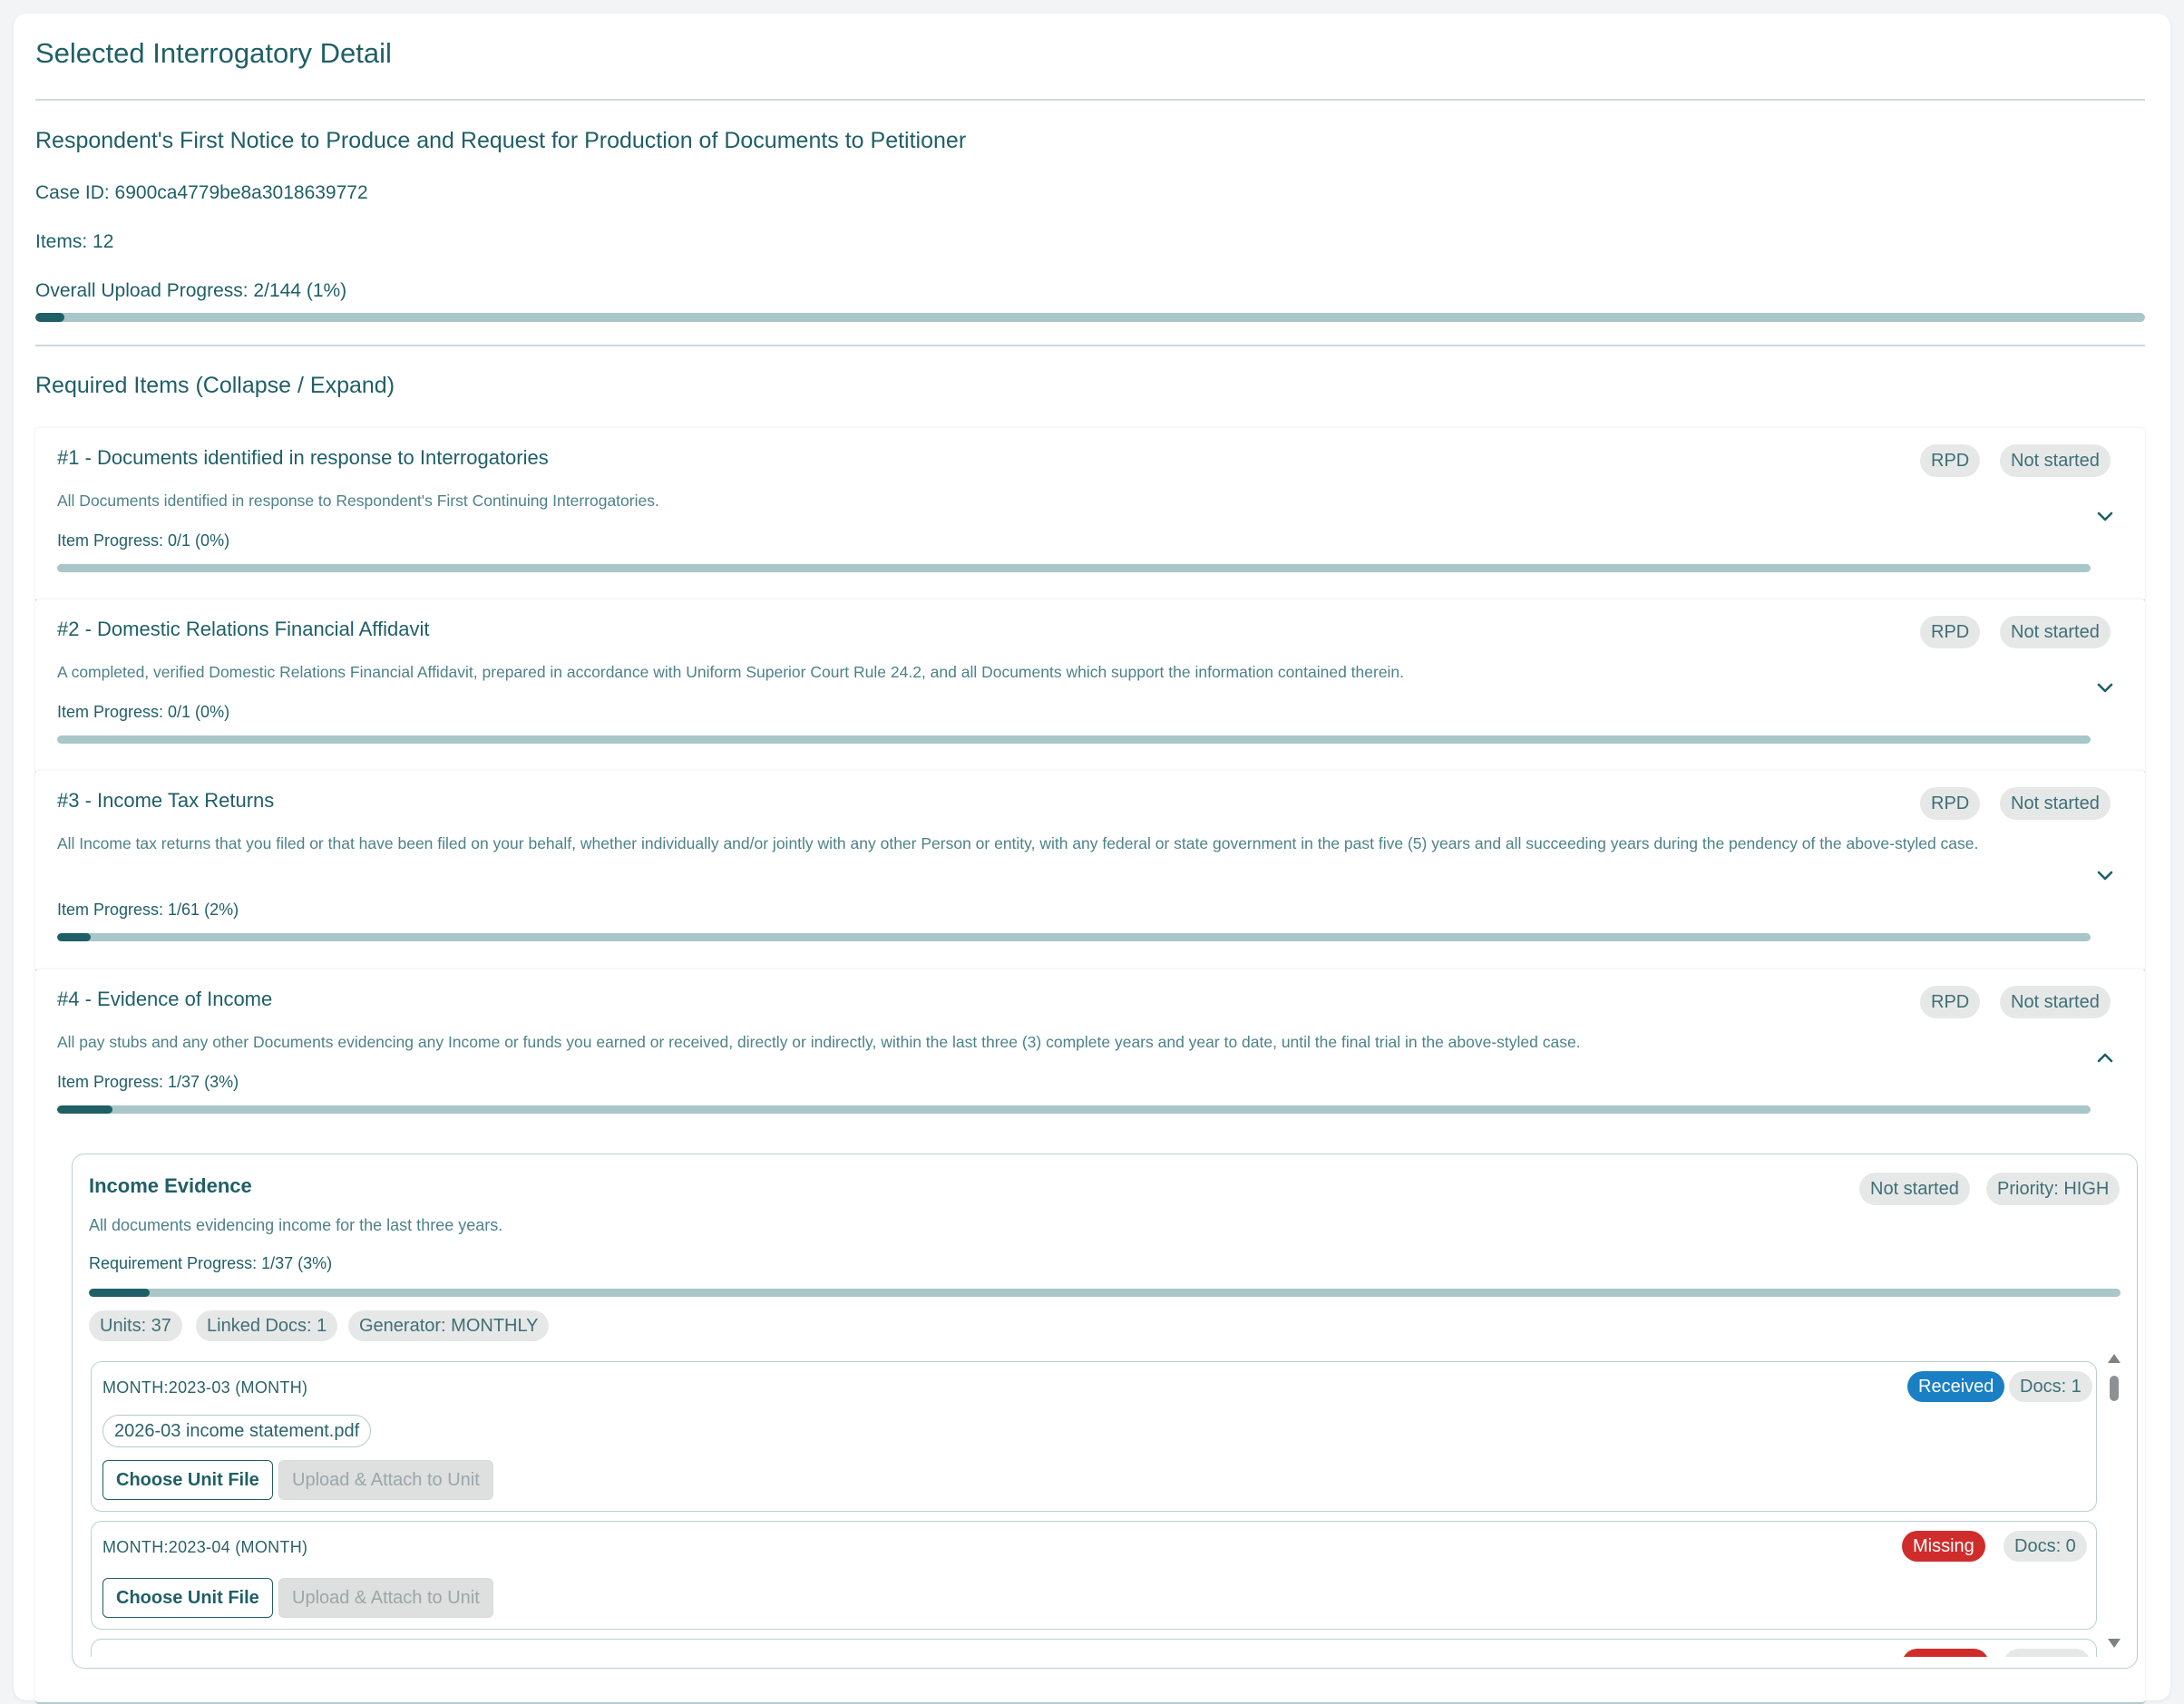 The image size is (2184, 1704). I want to click on scroll-up-arrow-icon, so click(2114, 1358).